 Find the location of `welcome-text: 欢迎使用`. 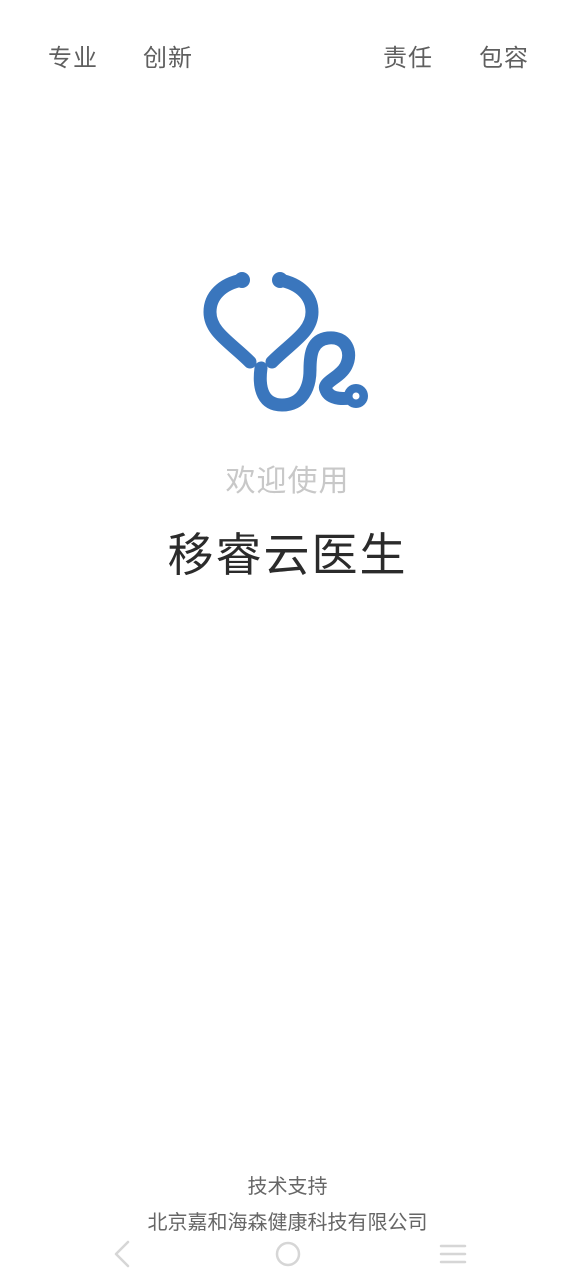

welcome-text: 欢迎使用 is located at coordinates (287, 481).